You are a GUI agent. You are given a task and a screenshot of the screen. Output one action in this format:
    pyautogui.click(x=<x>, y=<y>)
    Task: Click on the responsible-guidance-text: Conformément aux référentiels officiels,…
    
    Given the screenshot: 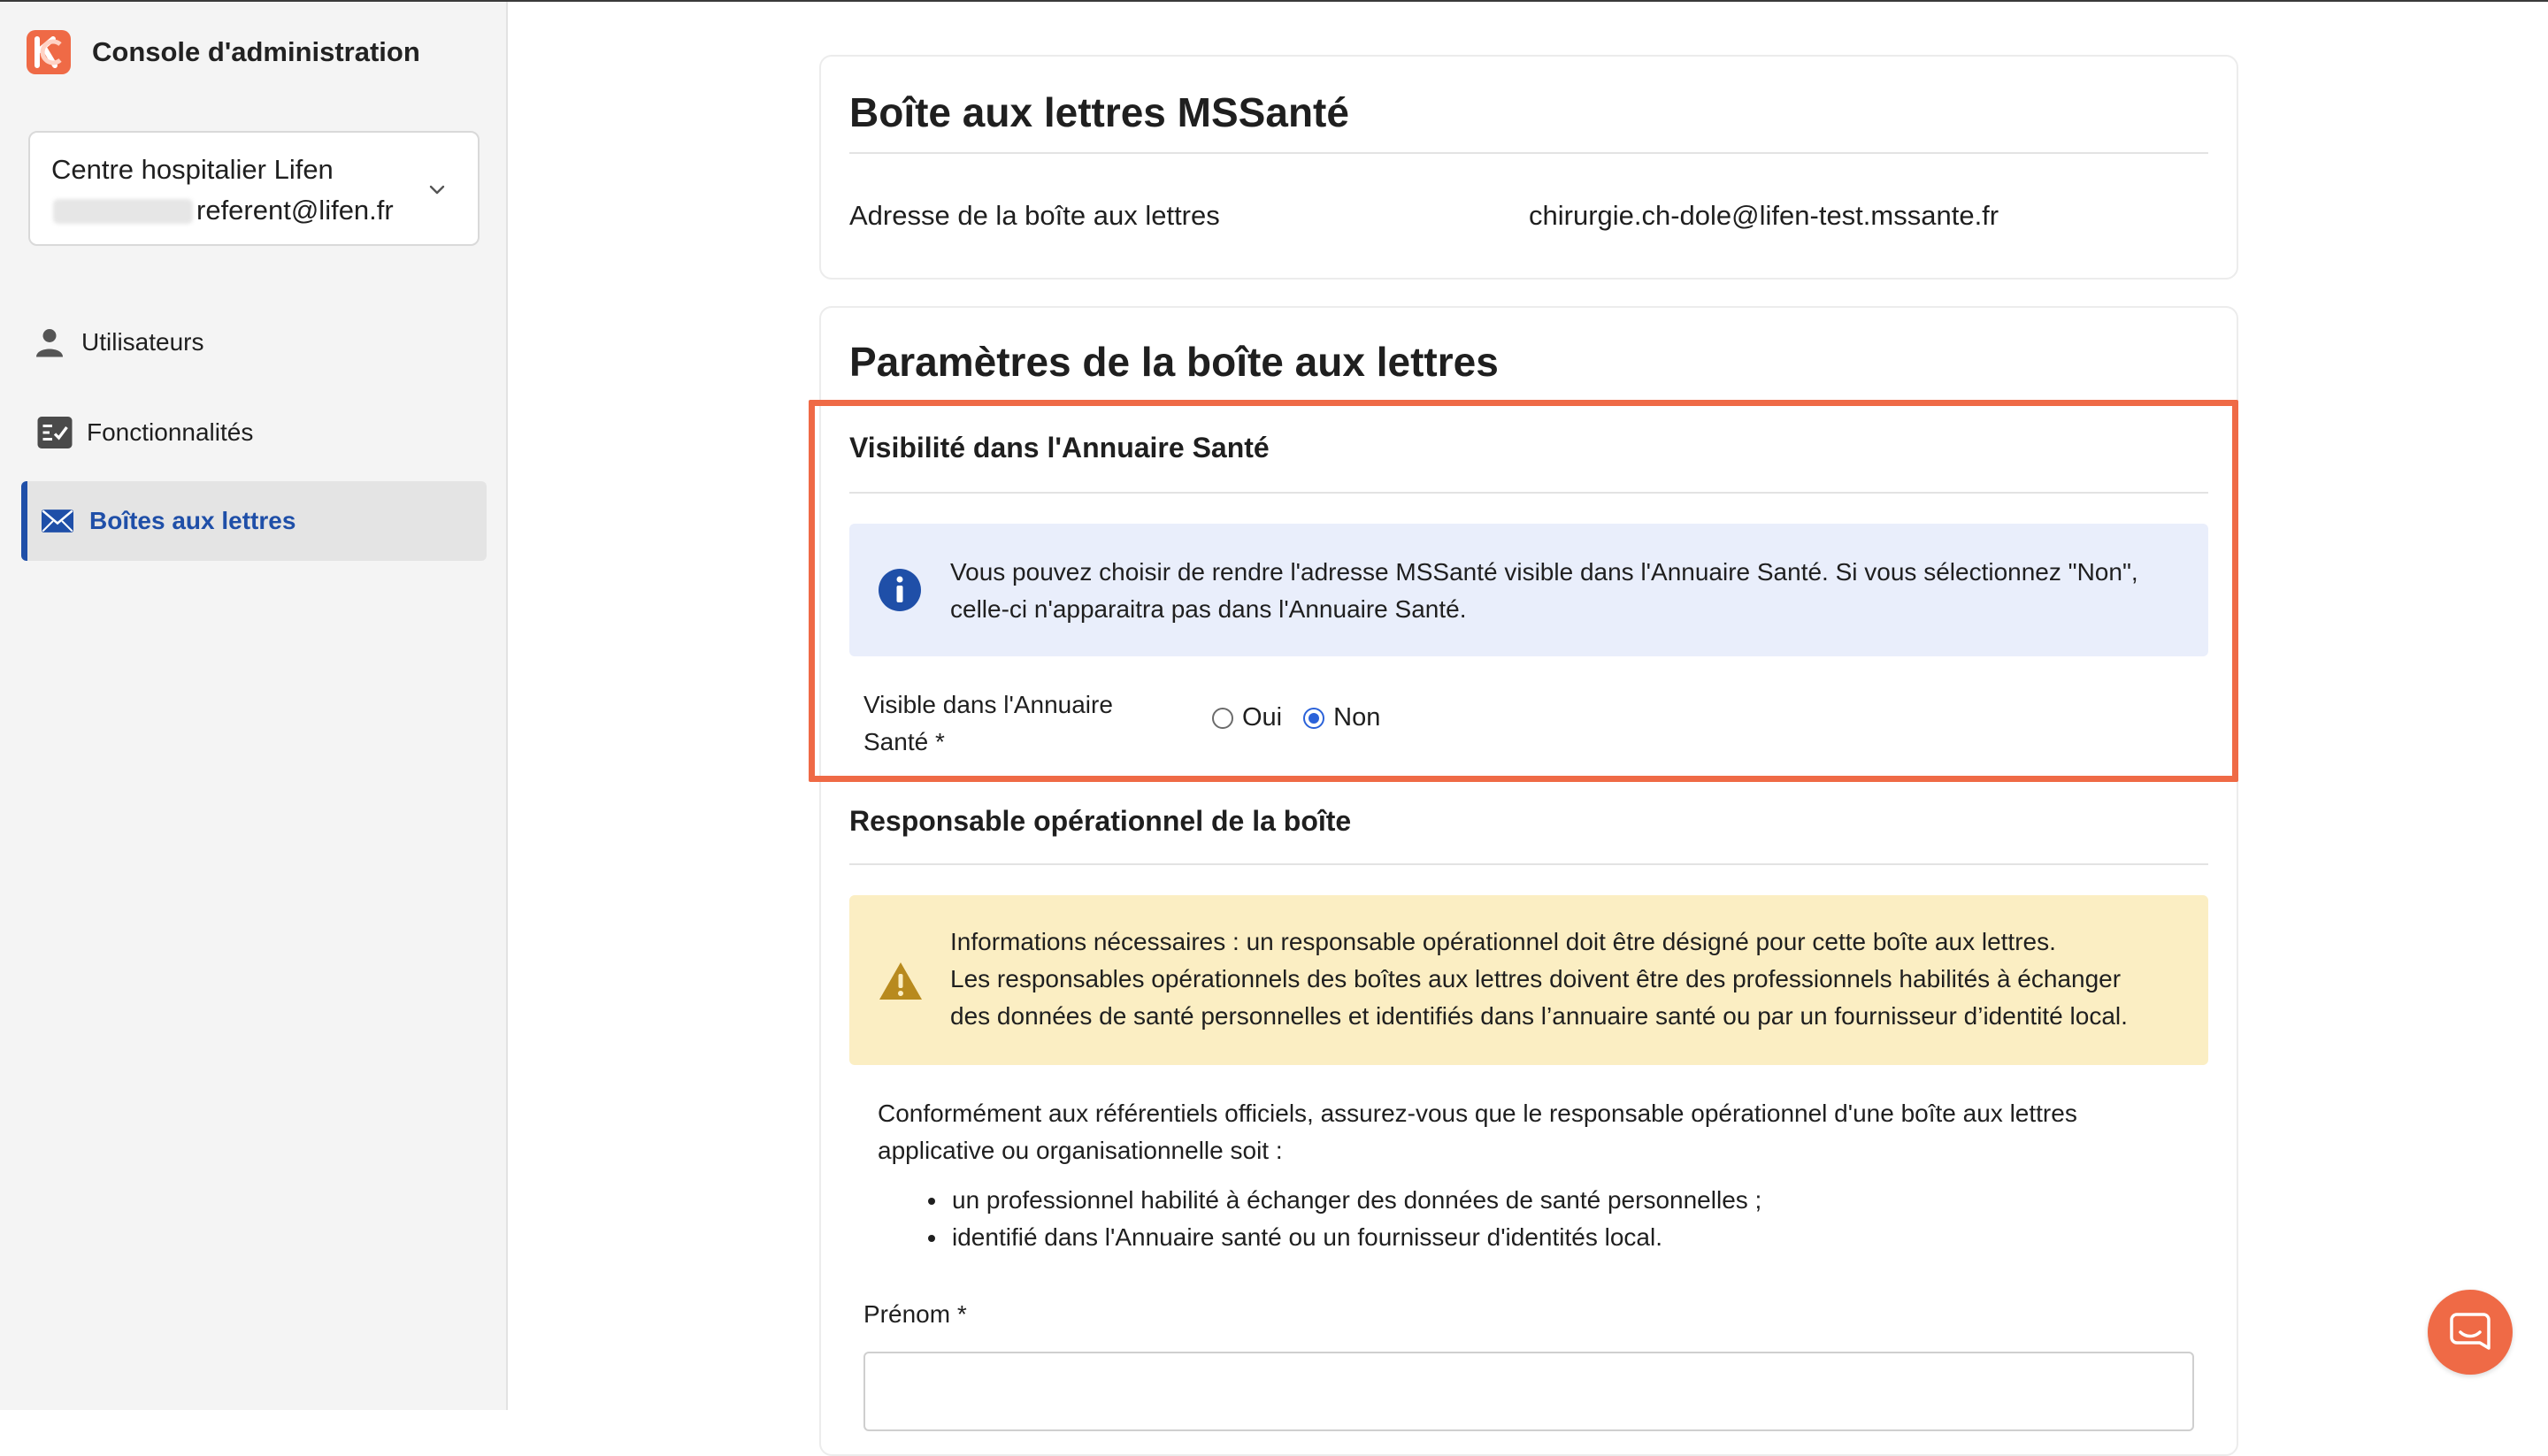 What is the action you would take?
    pyautogui.click(x=1477, y=1132)
    